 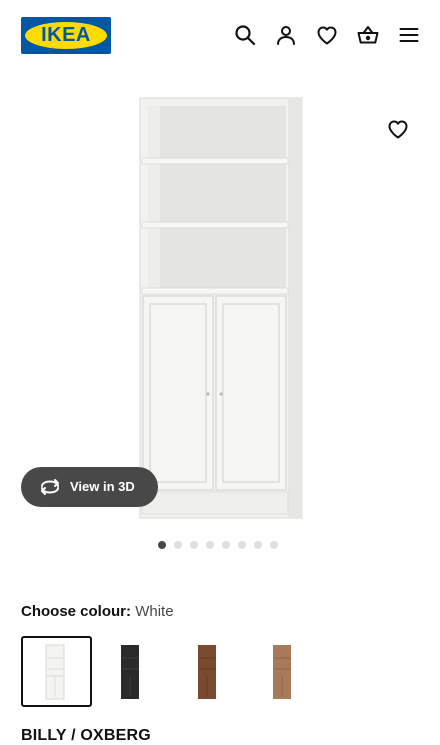 What do you see at coordinates (327, 35) in the screenshot?
I see `heart-icon` at bounding box center [327, 35].